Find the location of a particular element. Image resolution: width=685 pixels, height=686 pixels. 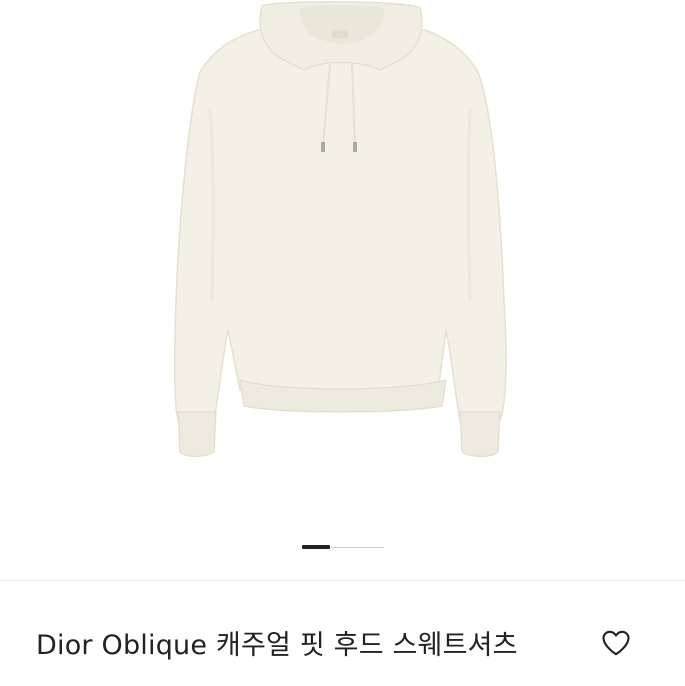

heart-outline-icon is located at coordinates (616, 643).